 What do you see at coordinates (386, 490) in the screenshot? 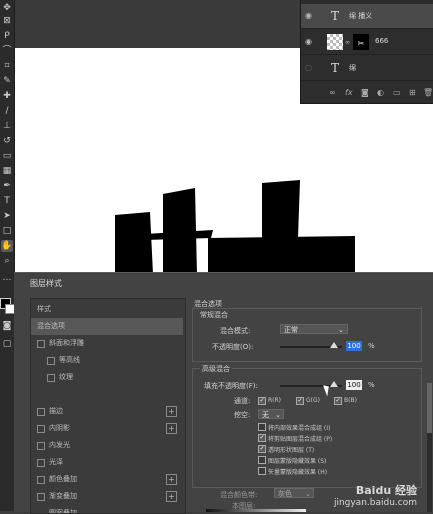
I see `watermark-brand: Baidu 经验` at bounding box center [386, 490].